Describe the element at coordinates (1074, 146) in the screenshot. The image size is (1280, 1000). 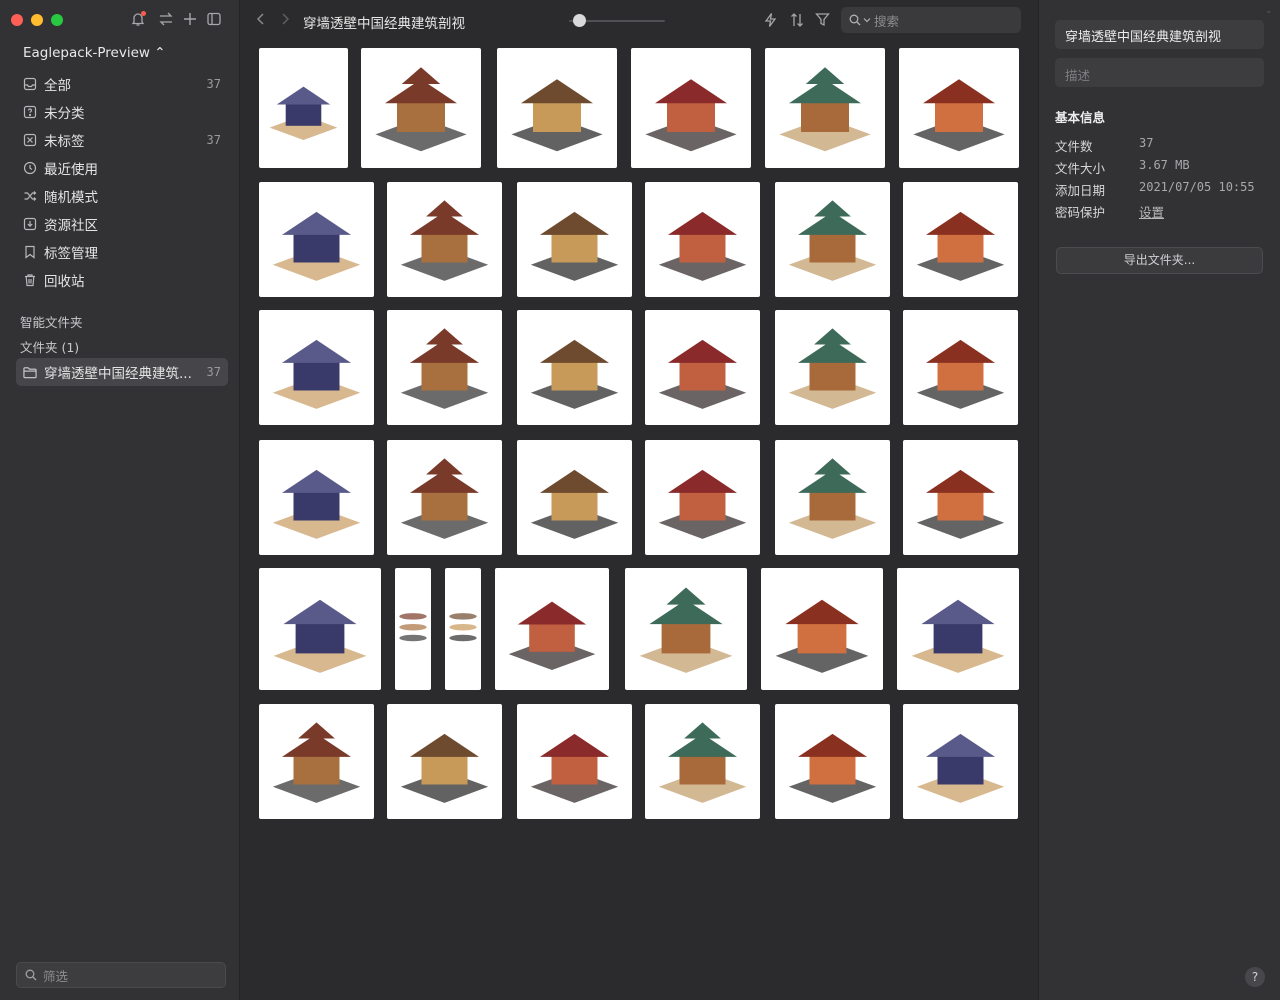
I see `info-label: 文件数` at that location.